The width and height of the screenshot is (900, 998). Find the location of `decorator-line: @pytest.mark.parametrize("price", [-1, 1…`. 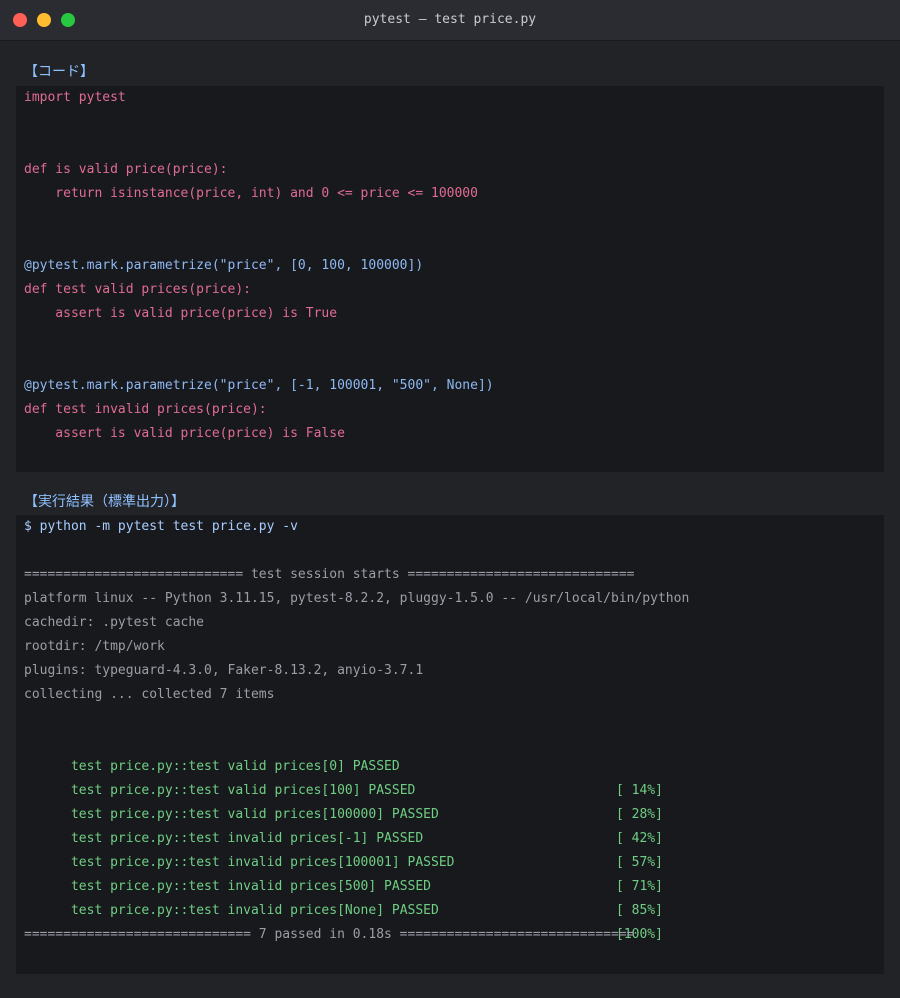

decorator-line: @pytest.mark.parametrize("price", [-1, 1… is located at coordinates (259, 385).